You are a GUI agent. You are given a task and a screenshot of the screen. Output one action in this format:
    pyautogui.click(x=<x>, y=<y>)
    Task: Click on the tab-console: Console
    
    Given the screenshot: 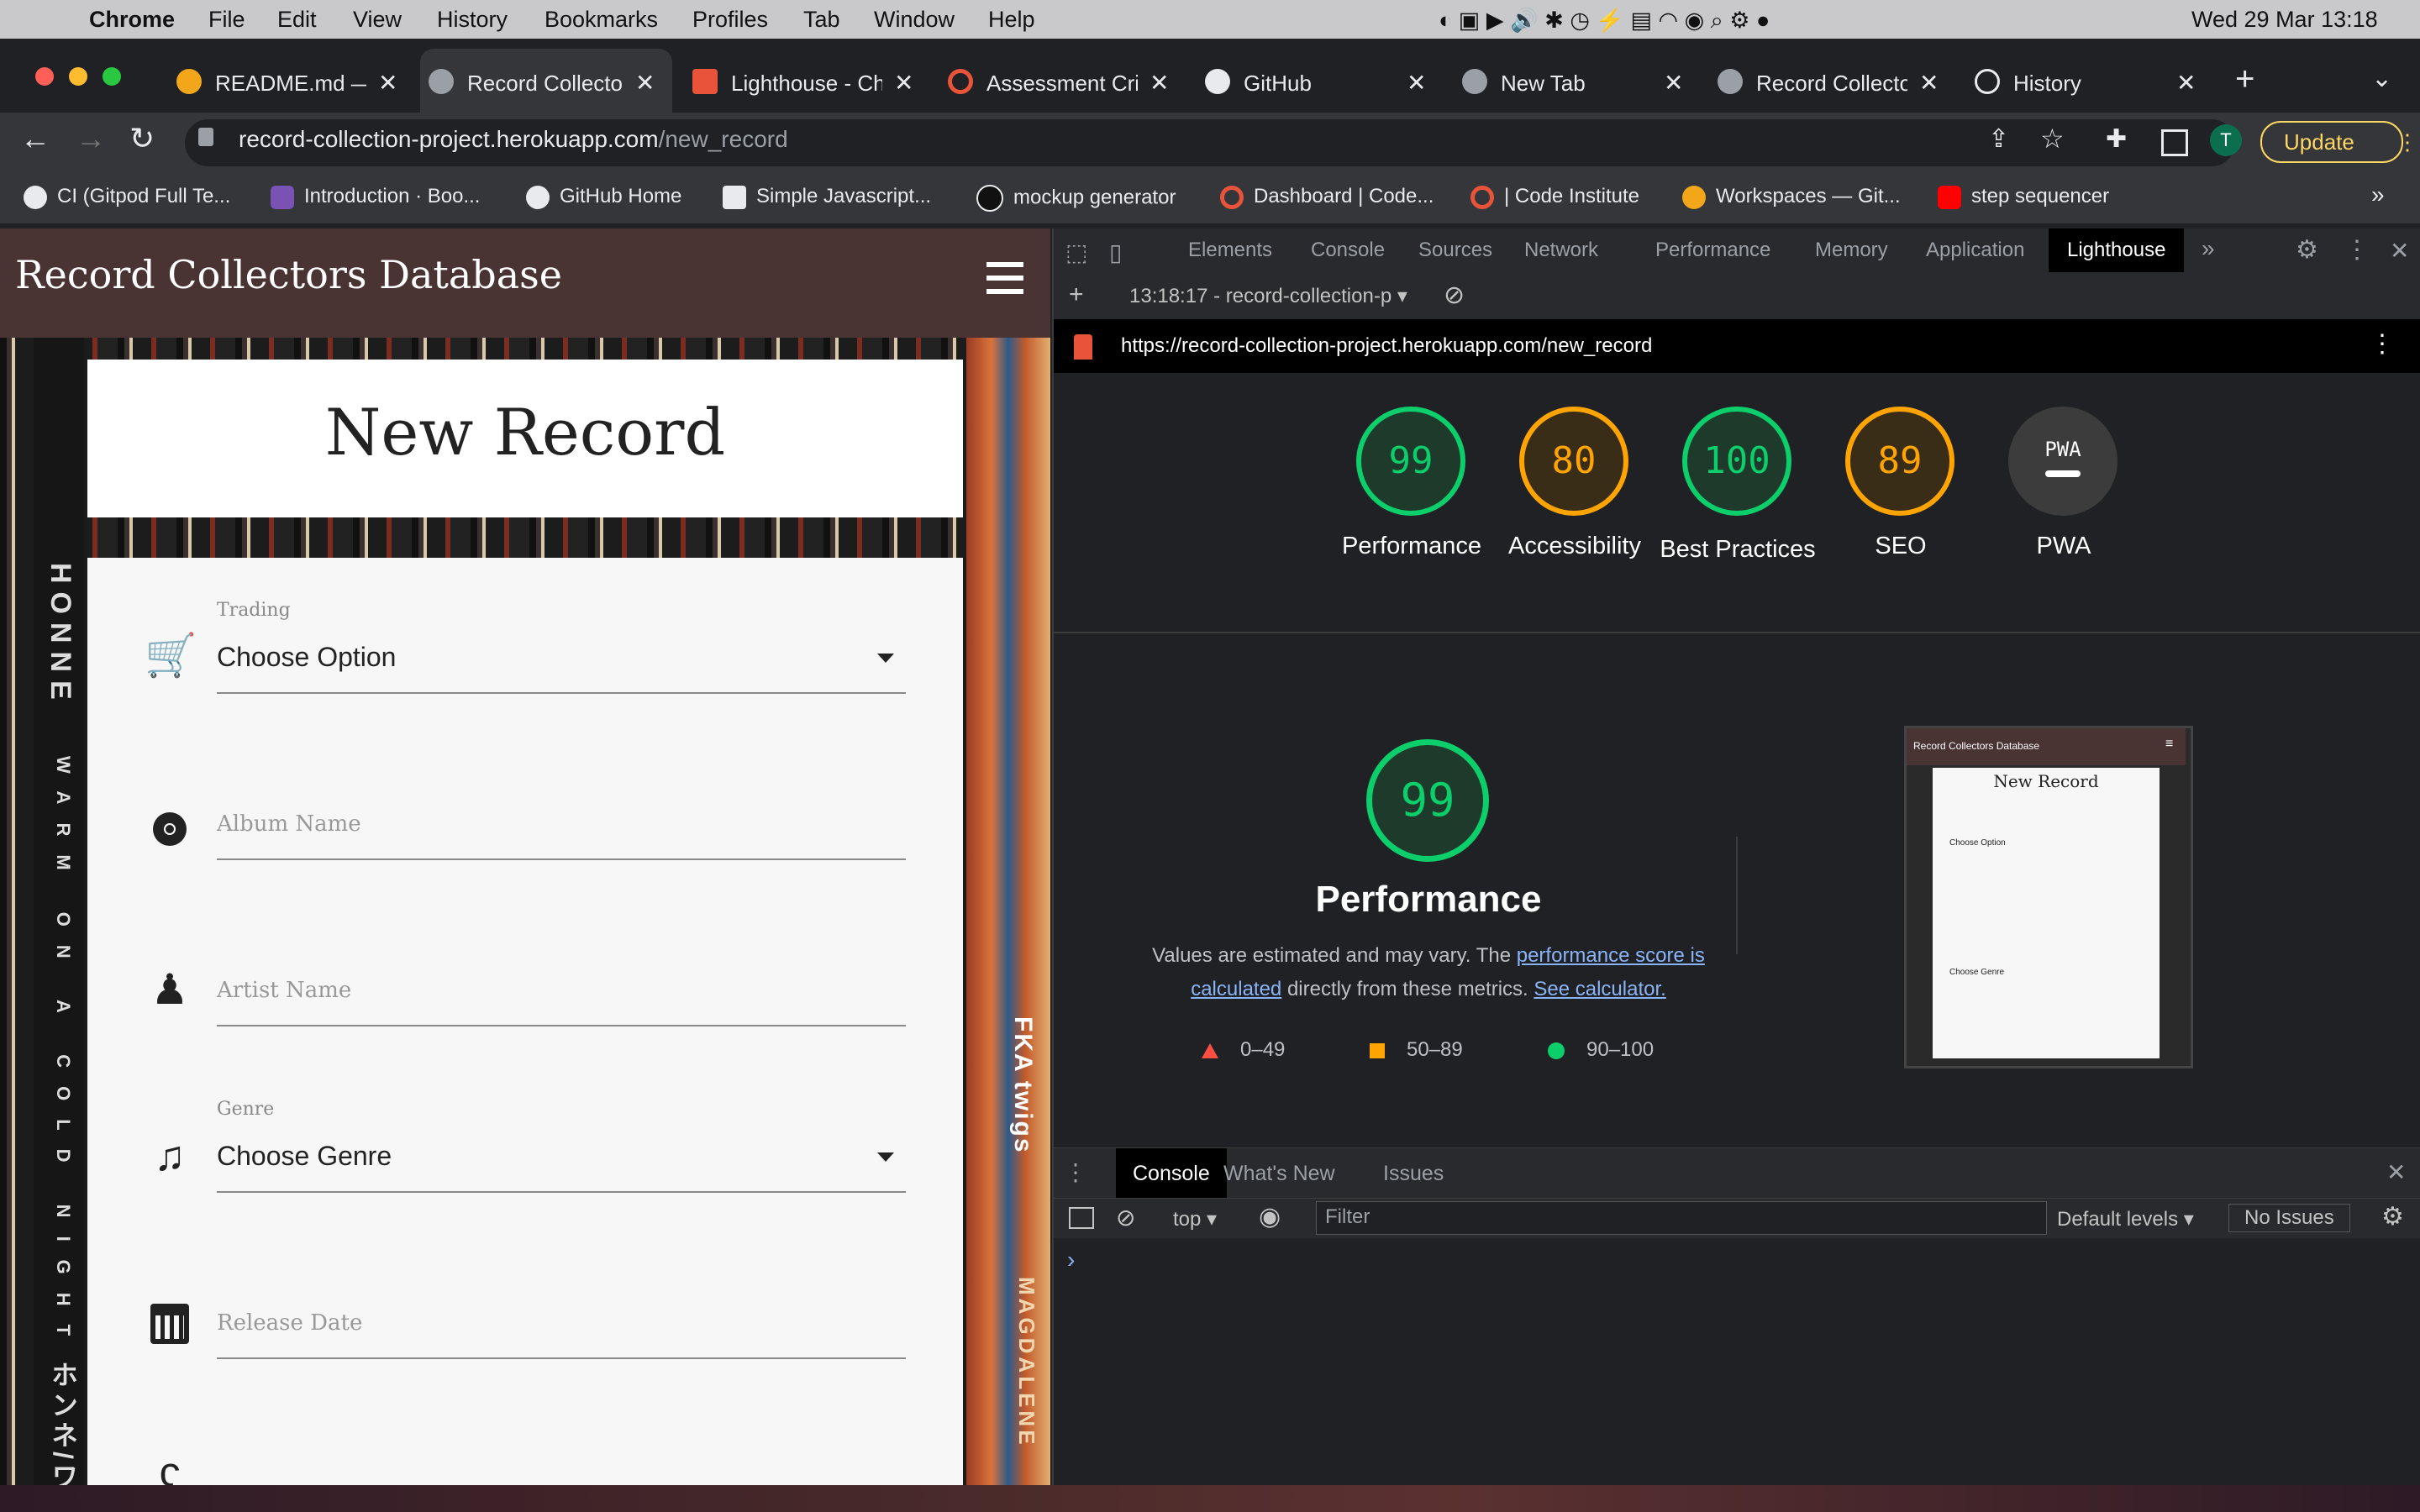 What is the action you would take?
    pyautogui.click(x=1348, y=250)
    